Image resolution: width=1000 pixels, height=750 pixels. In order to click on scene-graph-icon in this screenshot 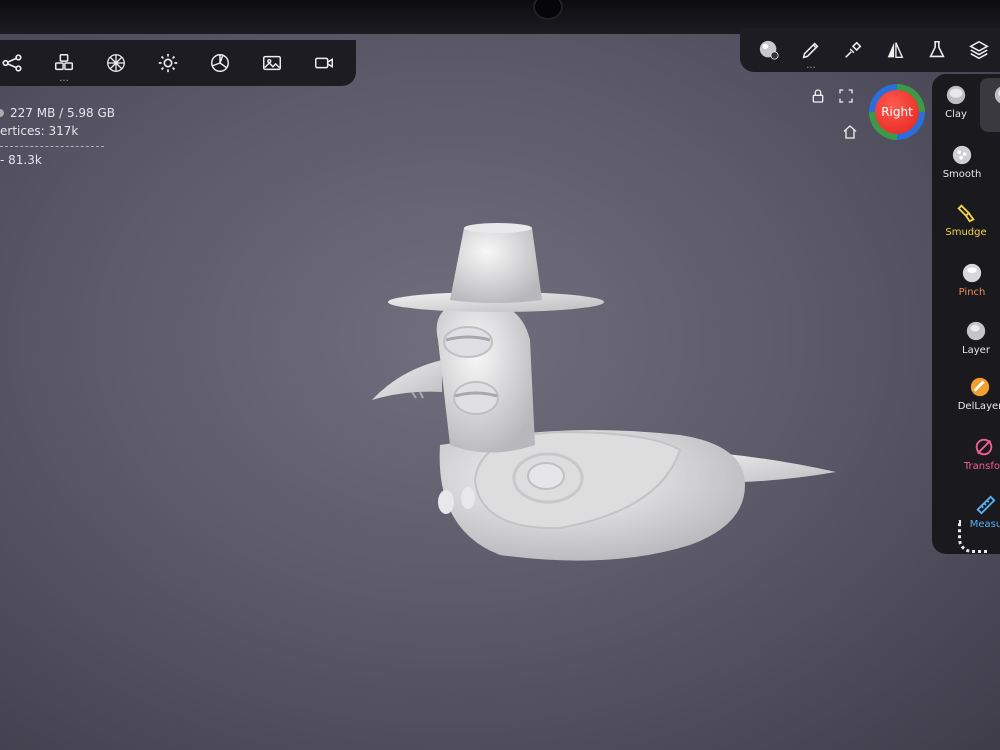, I will do `click(19, 63)`.